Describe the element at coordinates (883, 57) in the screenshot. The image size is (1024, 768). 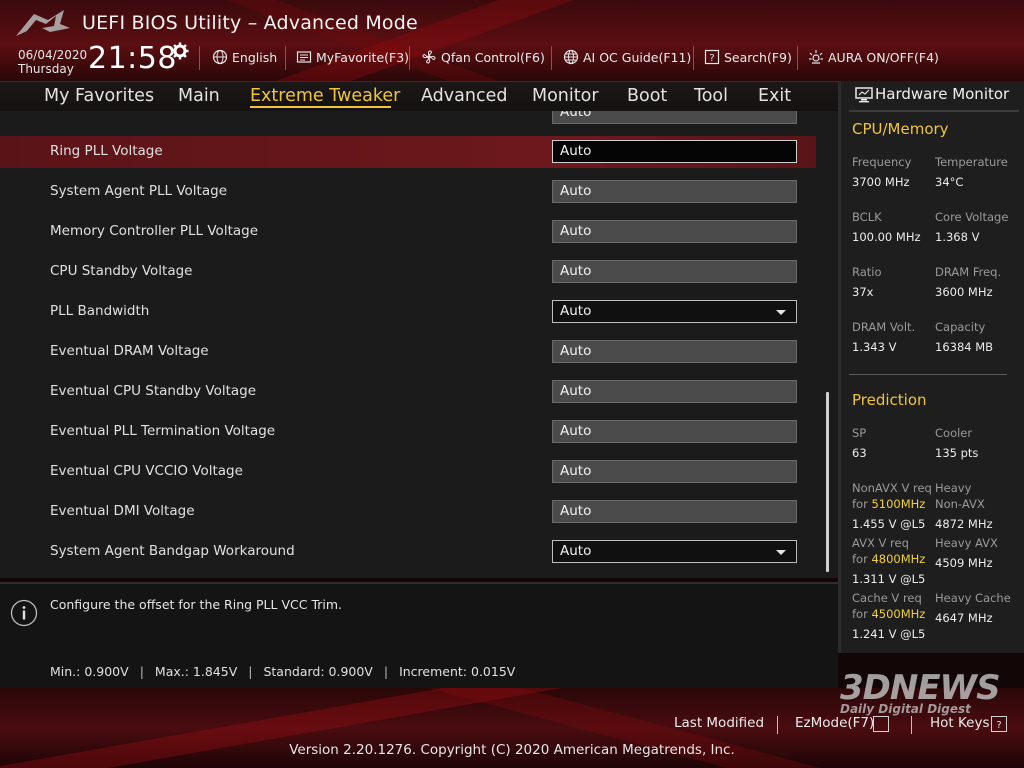
I see `aura-toggle-label: AURA ON/OFF(F4)` at that location.